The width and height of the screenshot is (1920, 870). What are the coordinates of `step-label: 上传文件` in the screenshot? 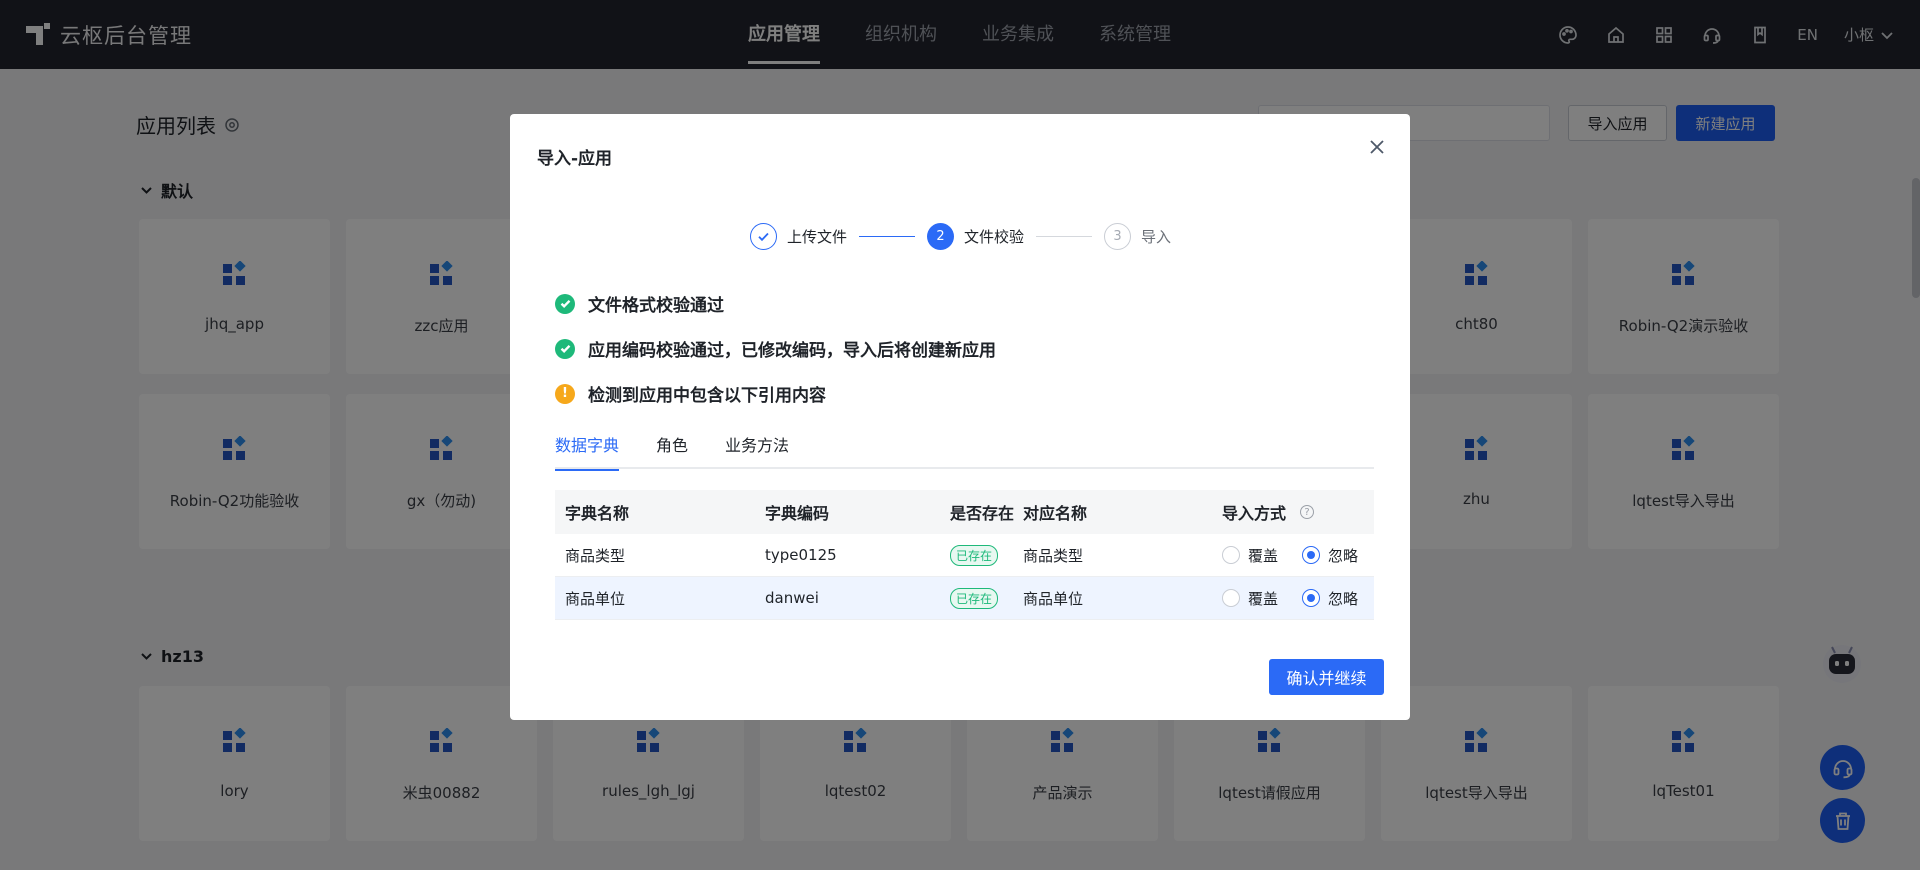 It's located at (817, 236).